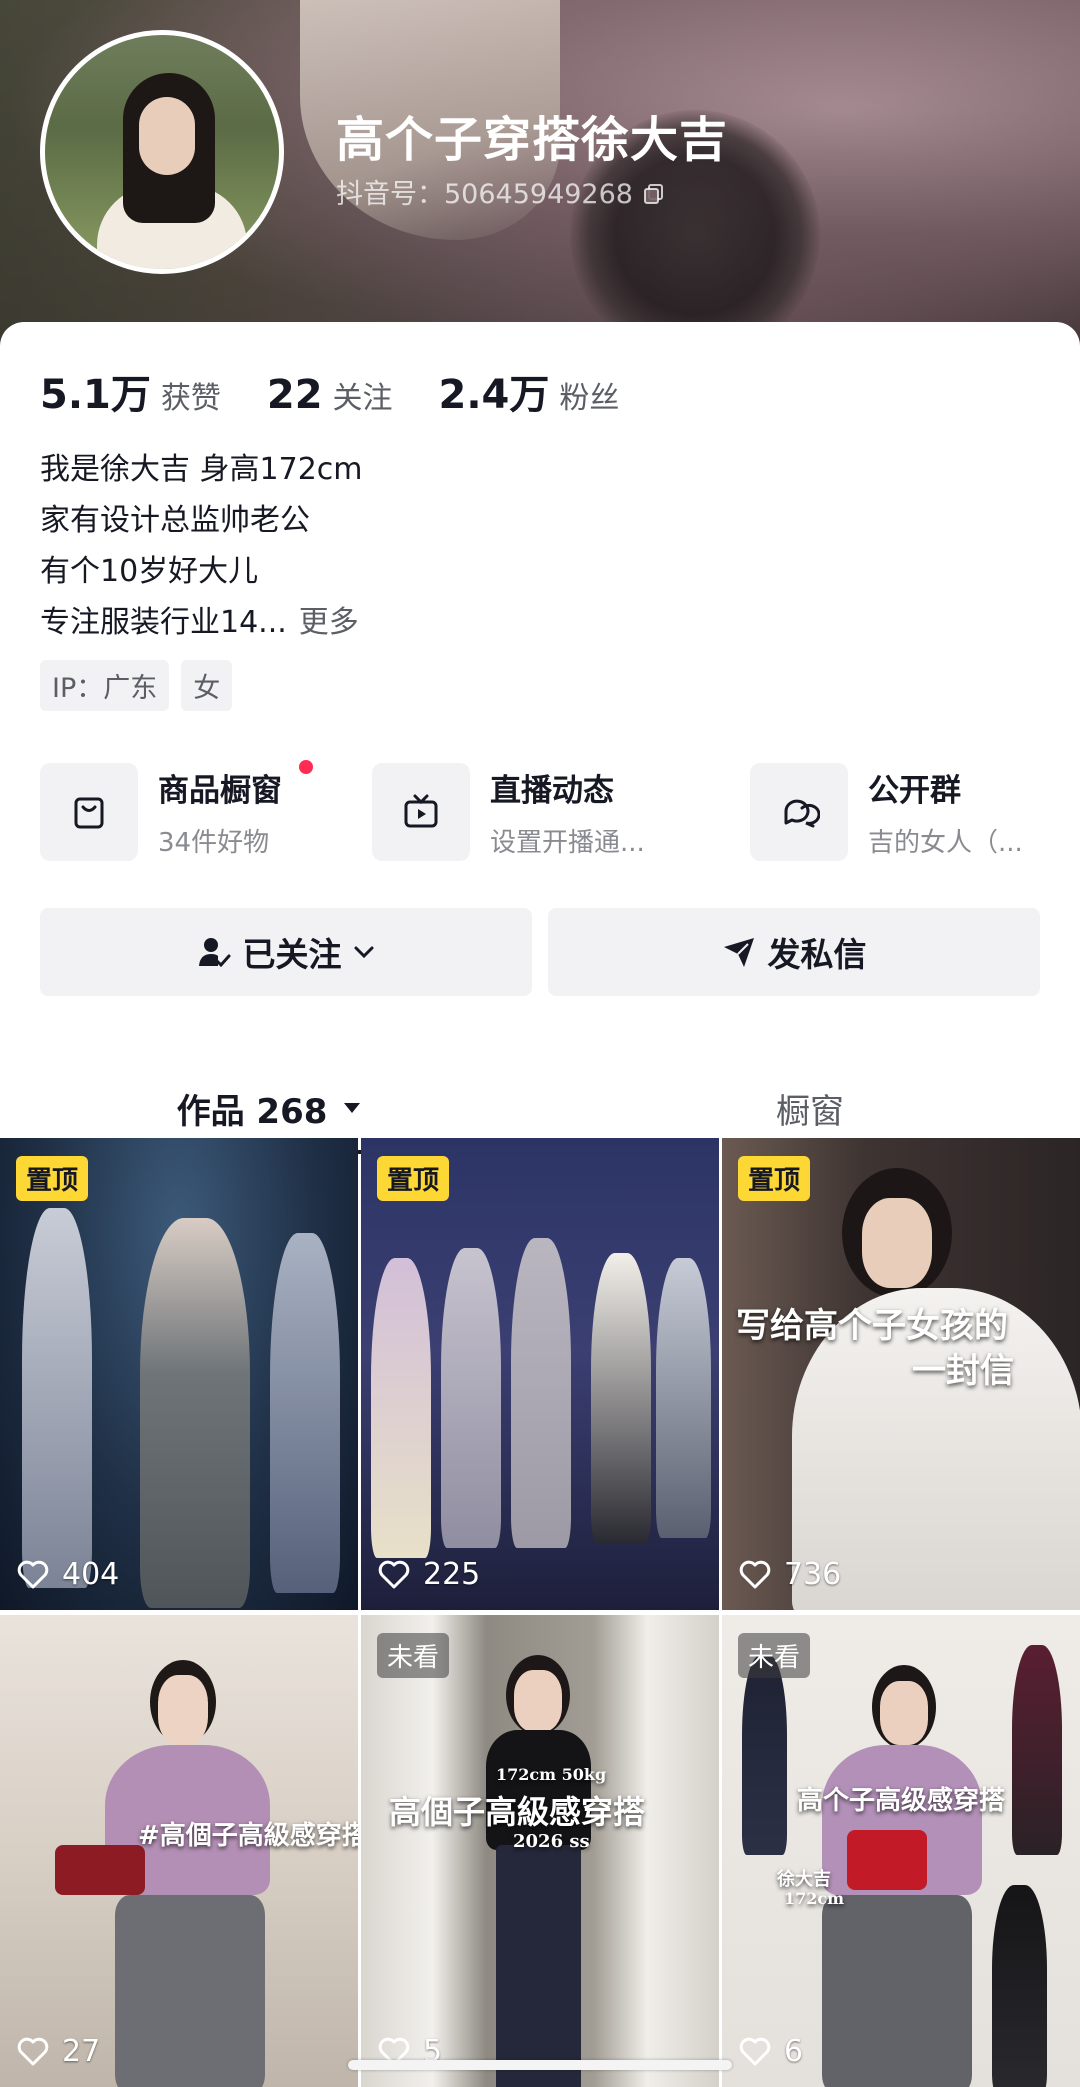 Image resolution: width=1080 pixels, height=2087 pixels. I want to click on chevron-down-icon, so click(363, 952).